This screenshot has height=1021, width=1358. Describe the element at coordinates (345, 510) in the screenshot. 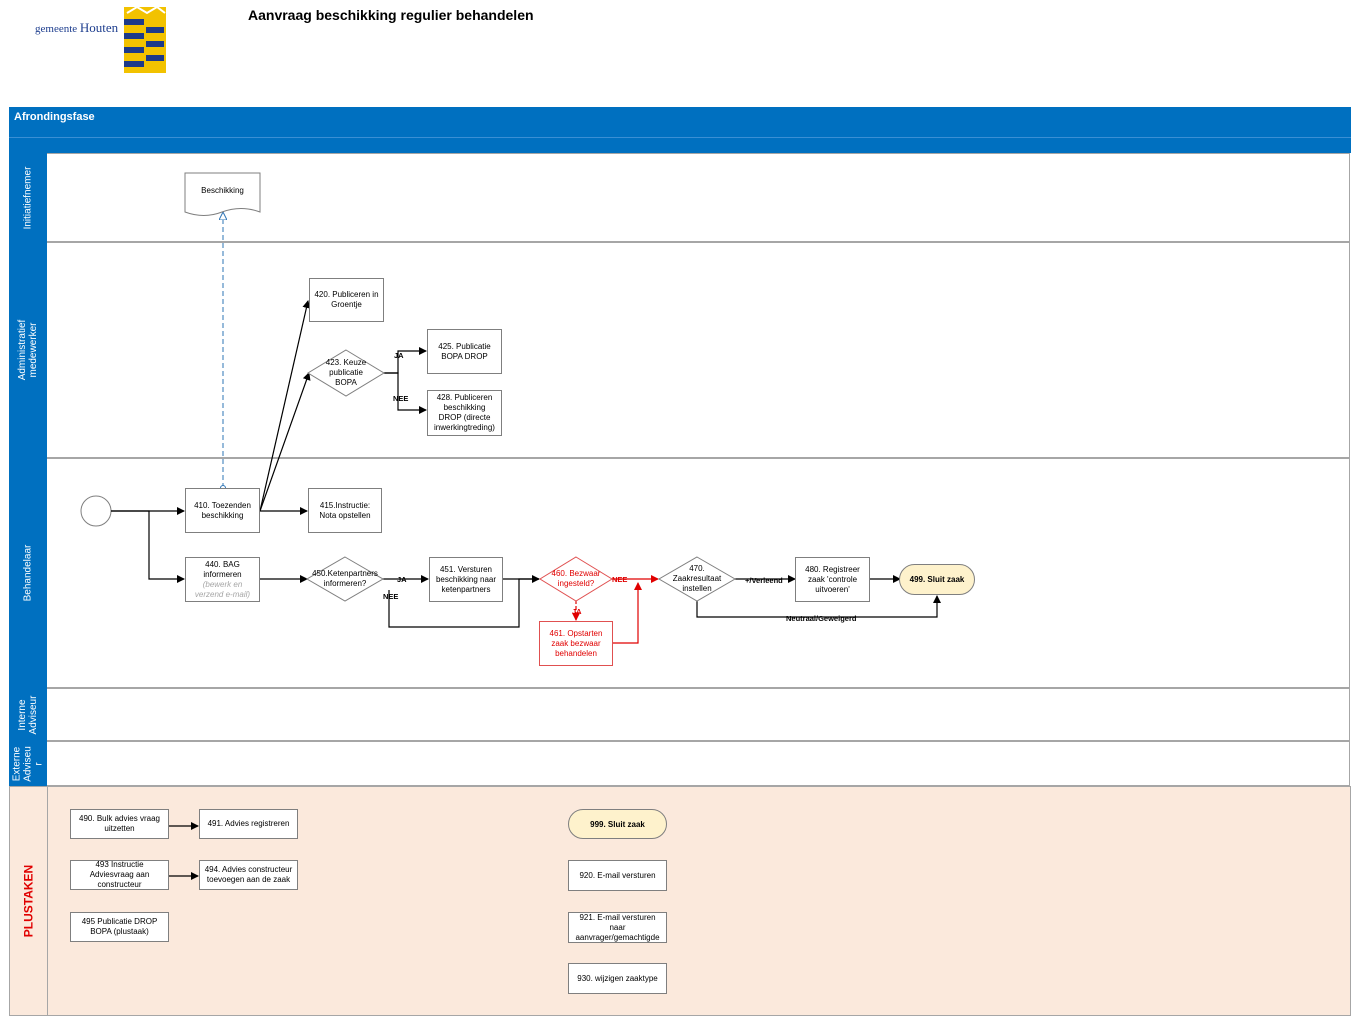

I see `task-415: 415.Instructie: Nota opstellen` at that location.